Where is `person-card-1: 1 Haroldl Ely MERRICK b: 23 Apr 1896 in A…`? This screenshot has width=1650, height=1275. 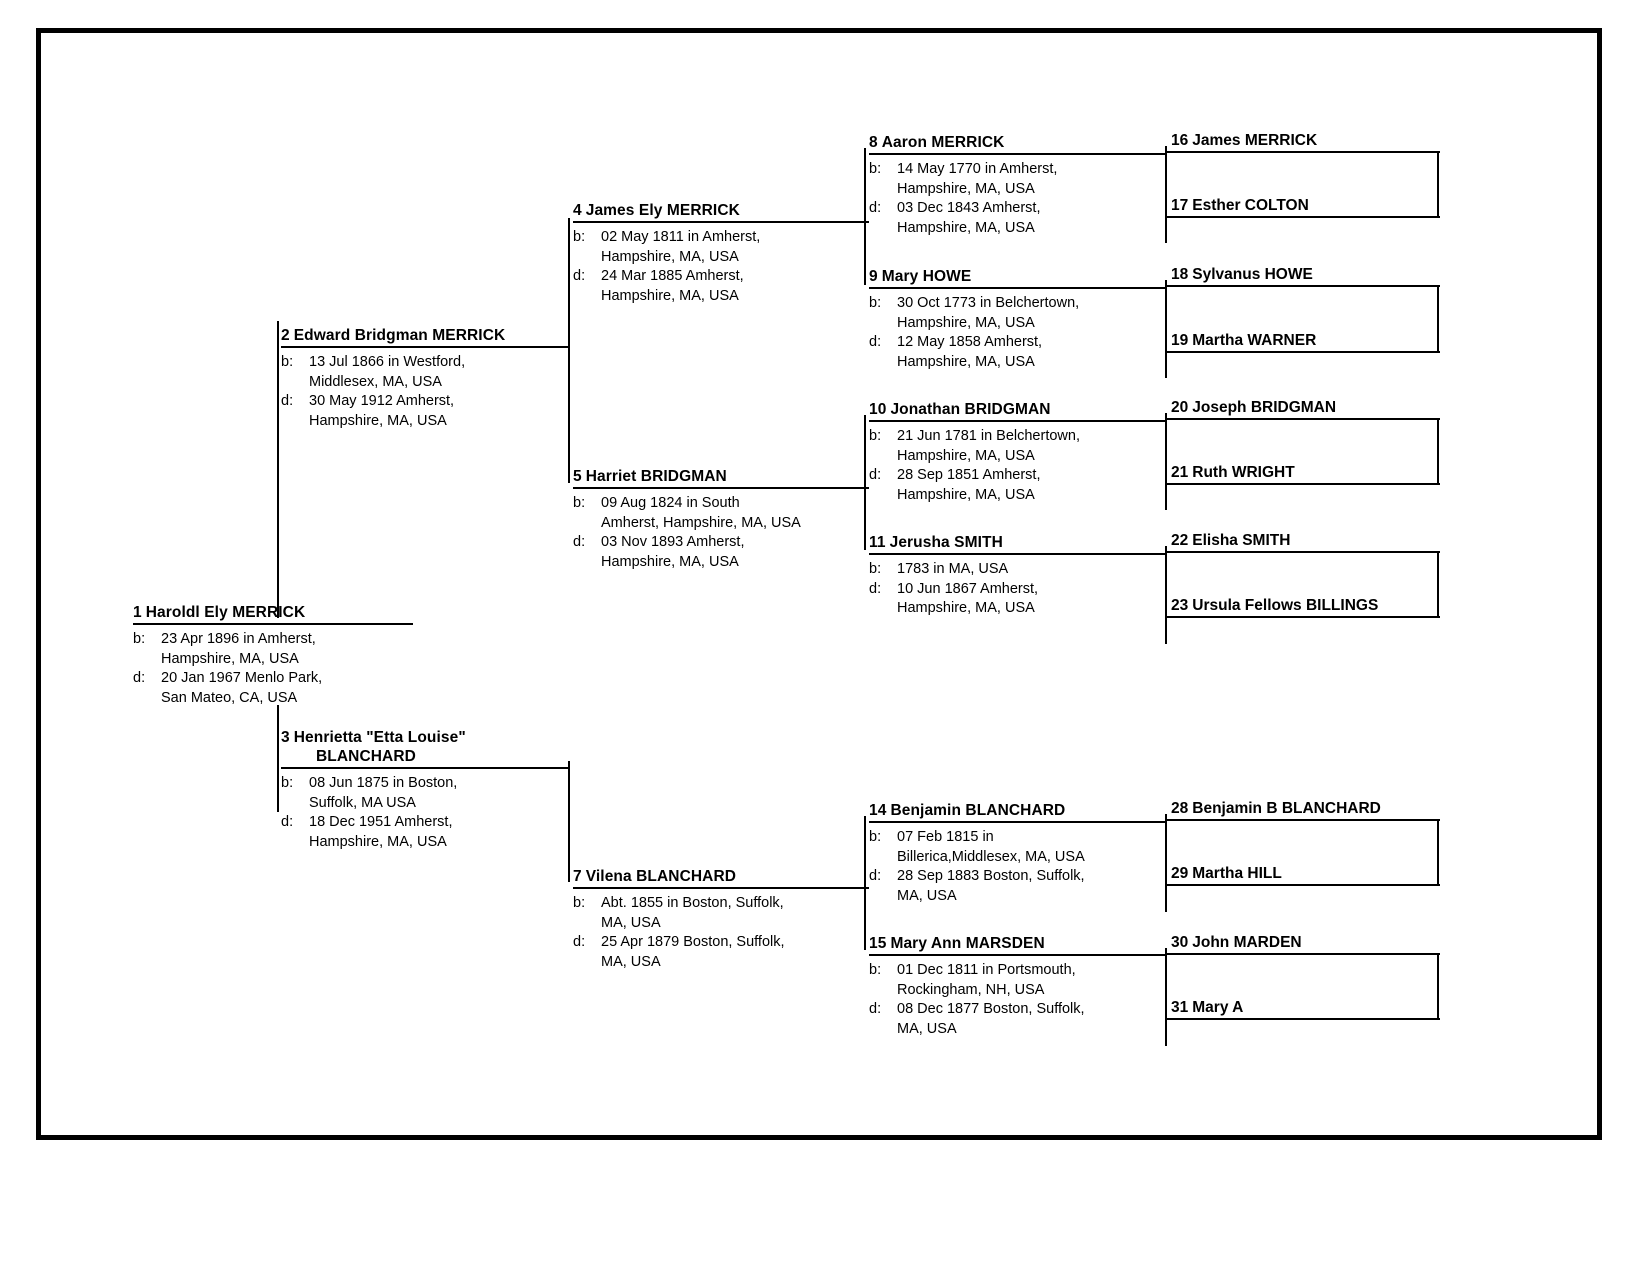 person-card-1: 1 Haroldl Ely MERRICK b: 23 Apr 1896 in A… is located at coordinates (273, 655).